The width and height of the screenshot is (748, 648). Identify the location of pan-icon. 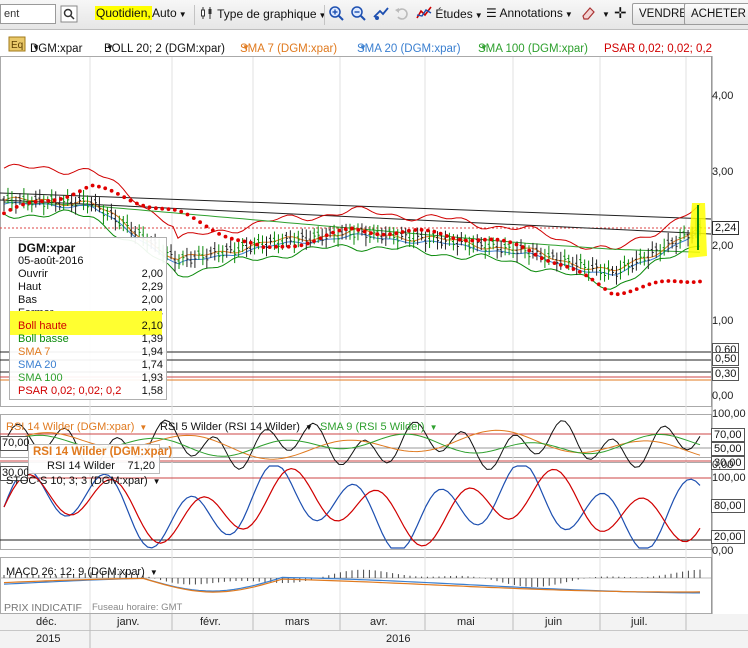
(381, 14).